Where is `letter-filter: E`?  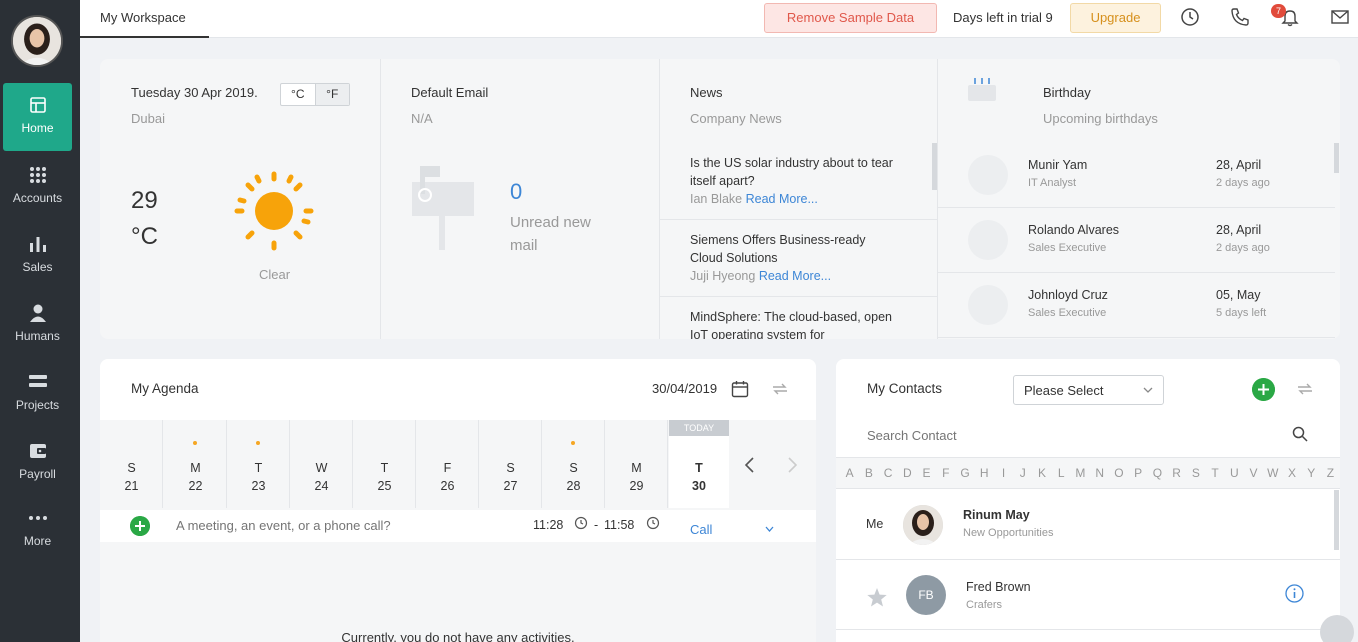 letter-filter: E is located at coordinates (926, 473).